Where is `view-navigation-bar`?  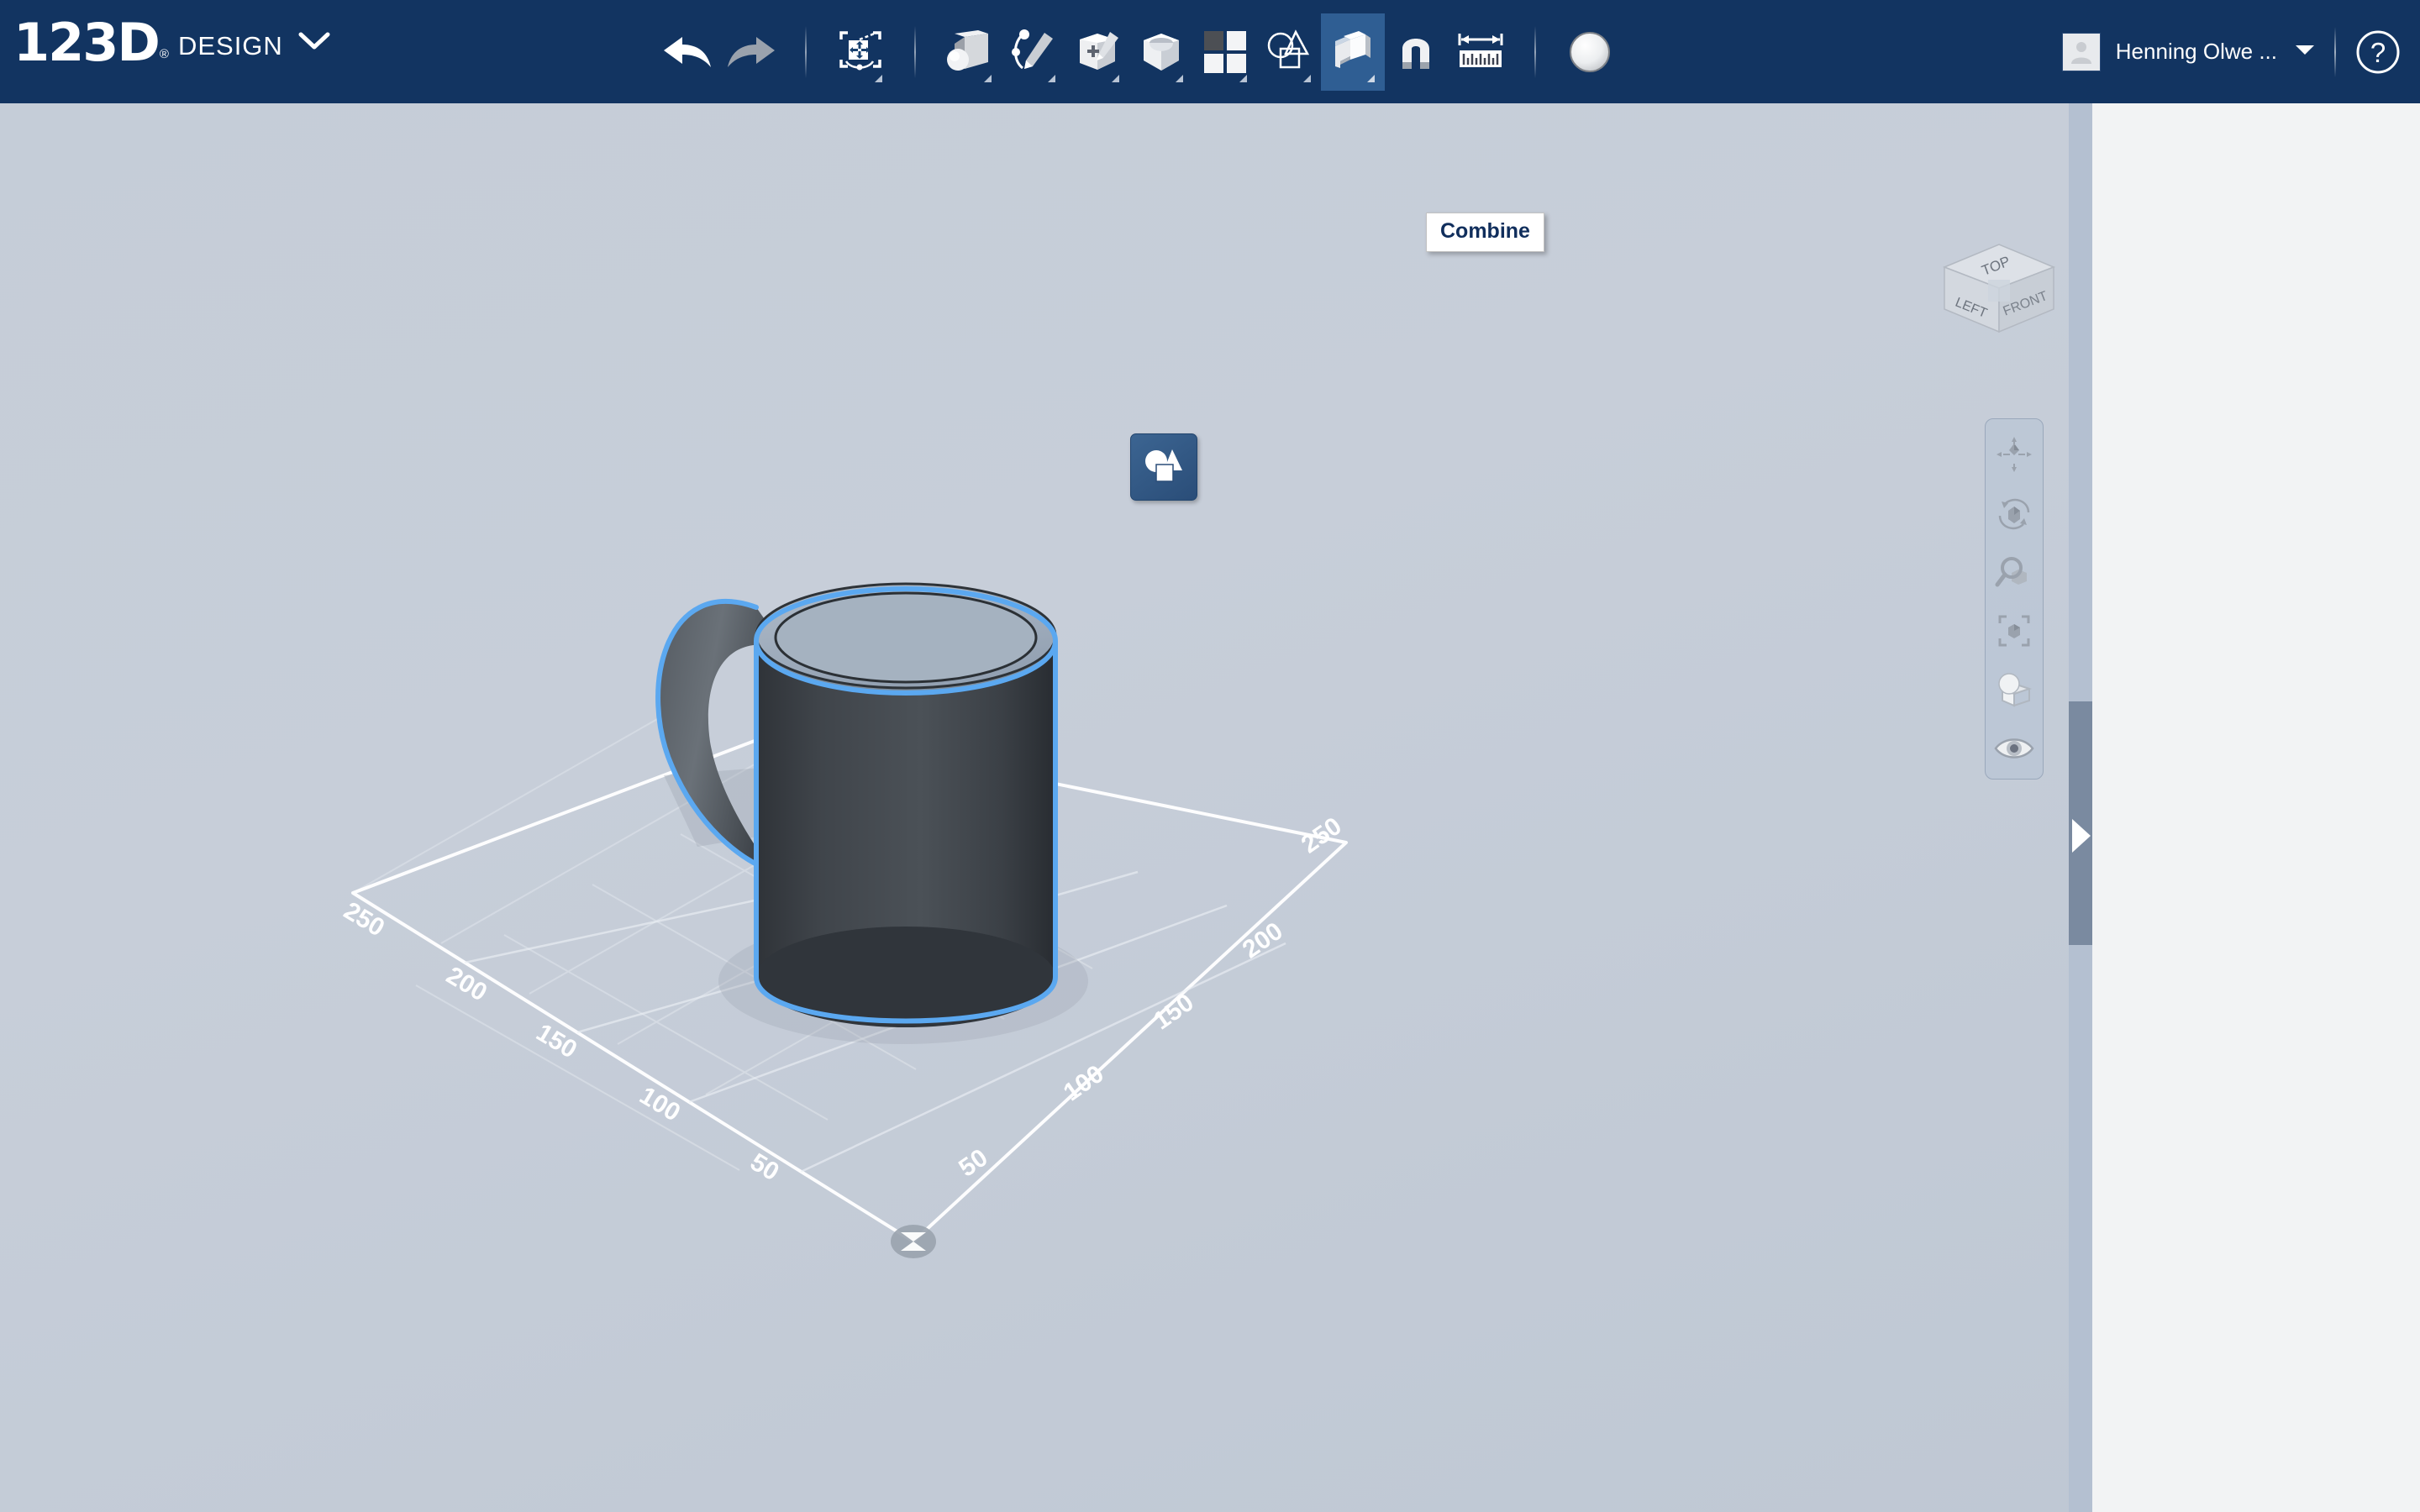 view-navigation-bar is located at coordinates (2014, 599).